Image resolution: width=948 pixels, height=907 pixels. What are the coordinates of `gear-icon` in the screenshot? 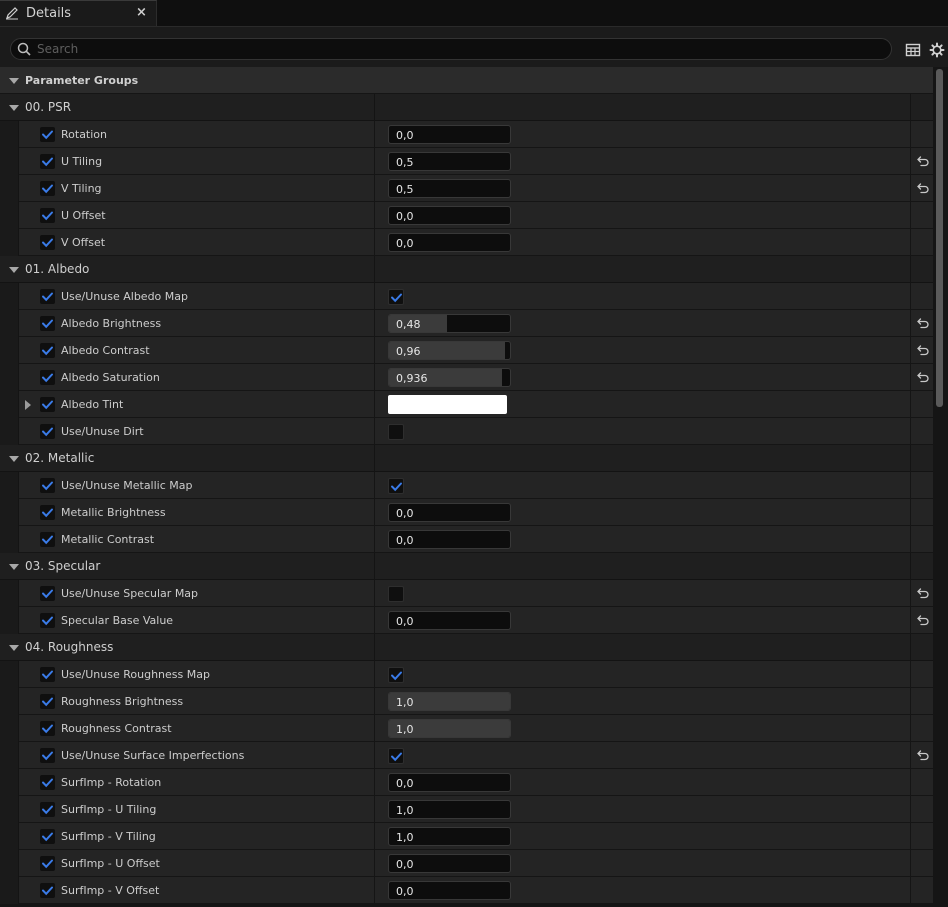 It's located at (937, 50).